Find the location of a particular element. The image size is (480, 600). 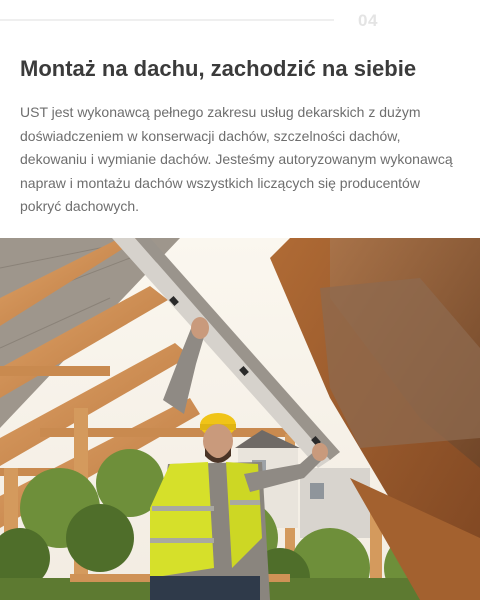

divider-line is located at coordinates (167, 20).